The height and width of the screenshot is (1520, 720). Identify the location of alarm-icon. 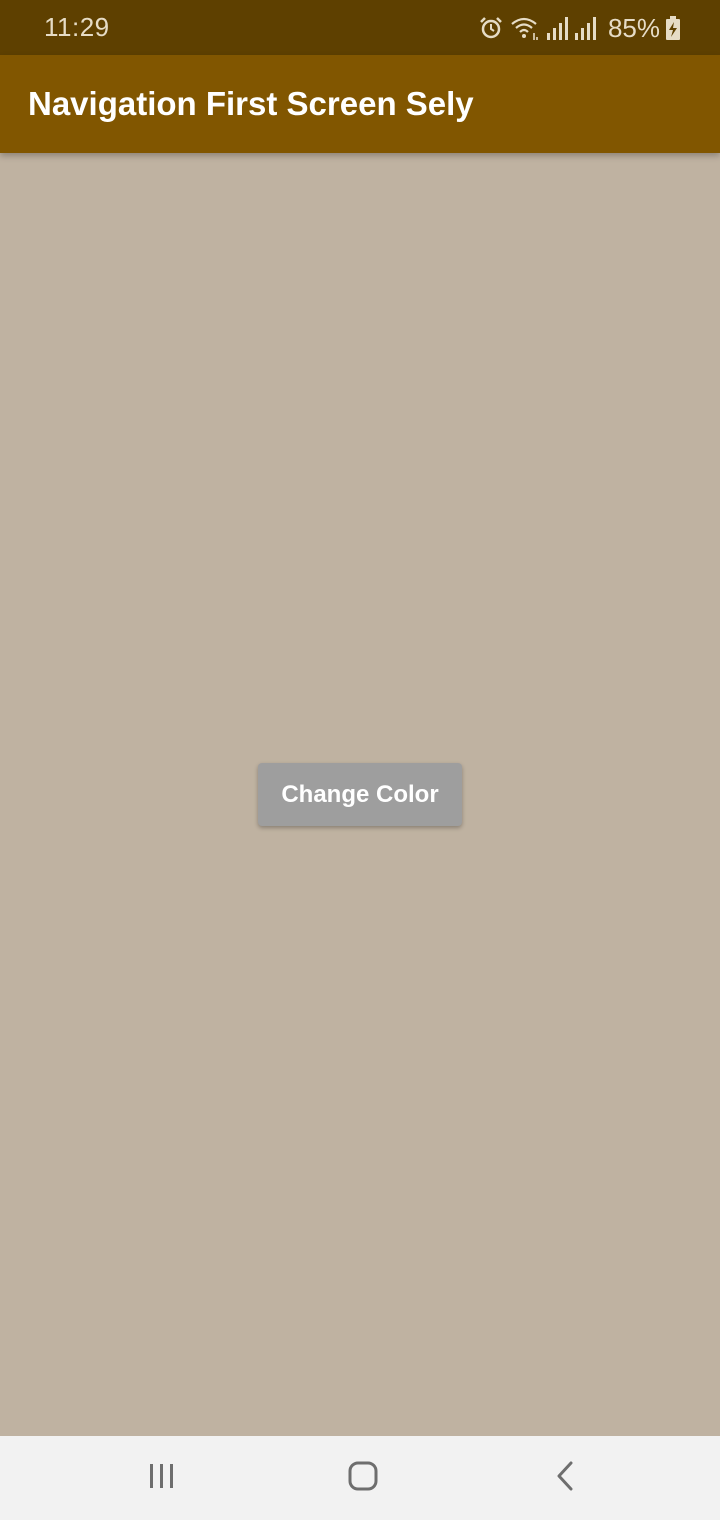
(491, 28).